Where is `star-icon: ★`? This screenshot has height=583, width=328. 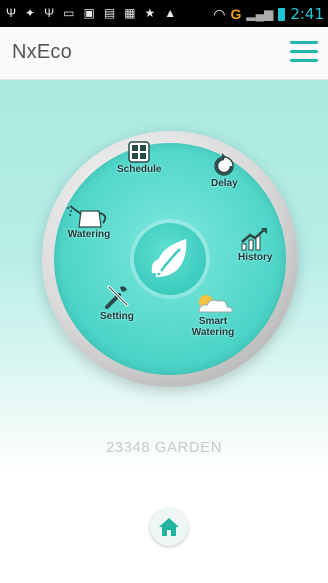 star-icon: ★ is located at coordinates (150, 13).